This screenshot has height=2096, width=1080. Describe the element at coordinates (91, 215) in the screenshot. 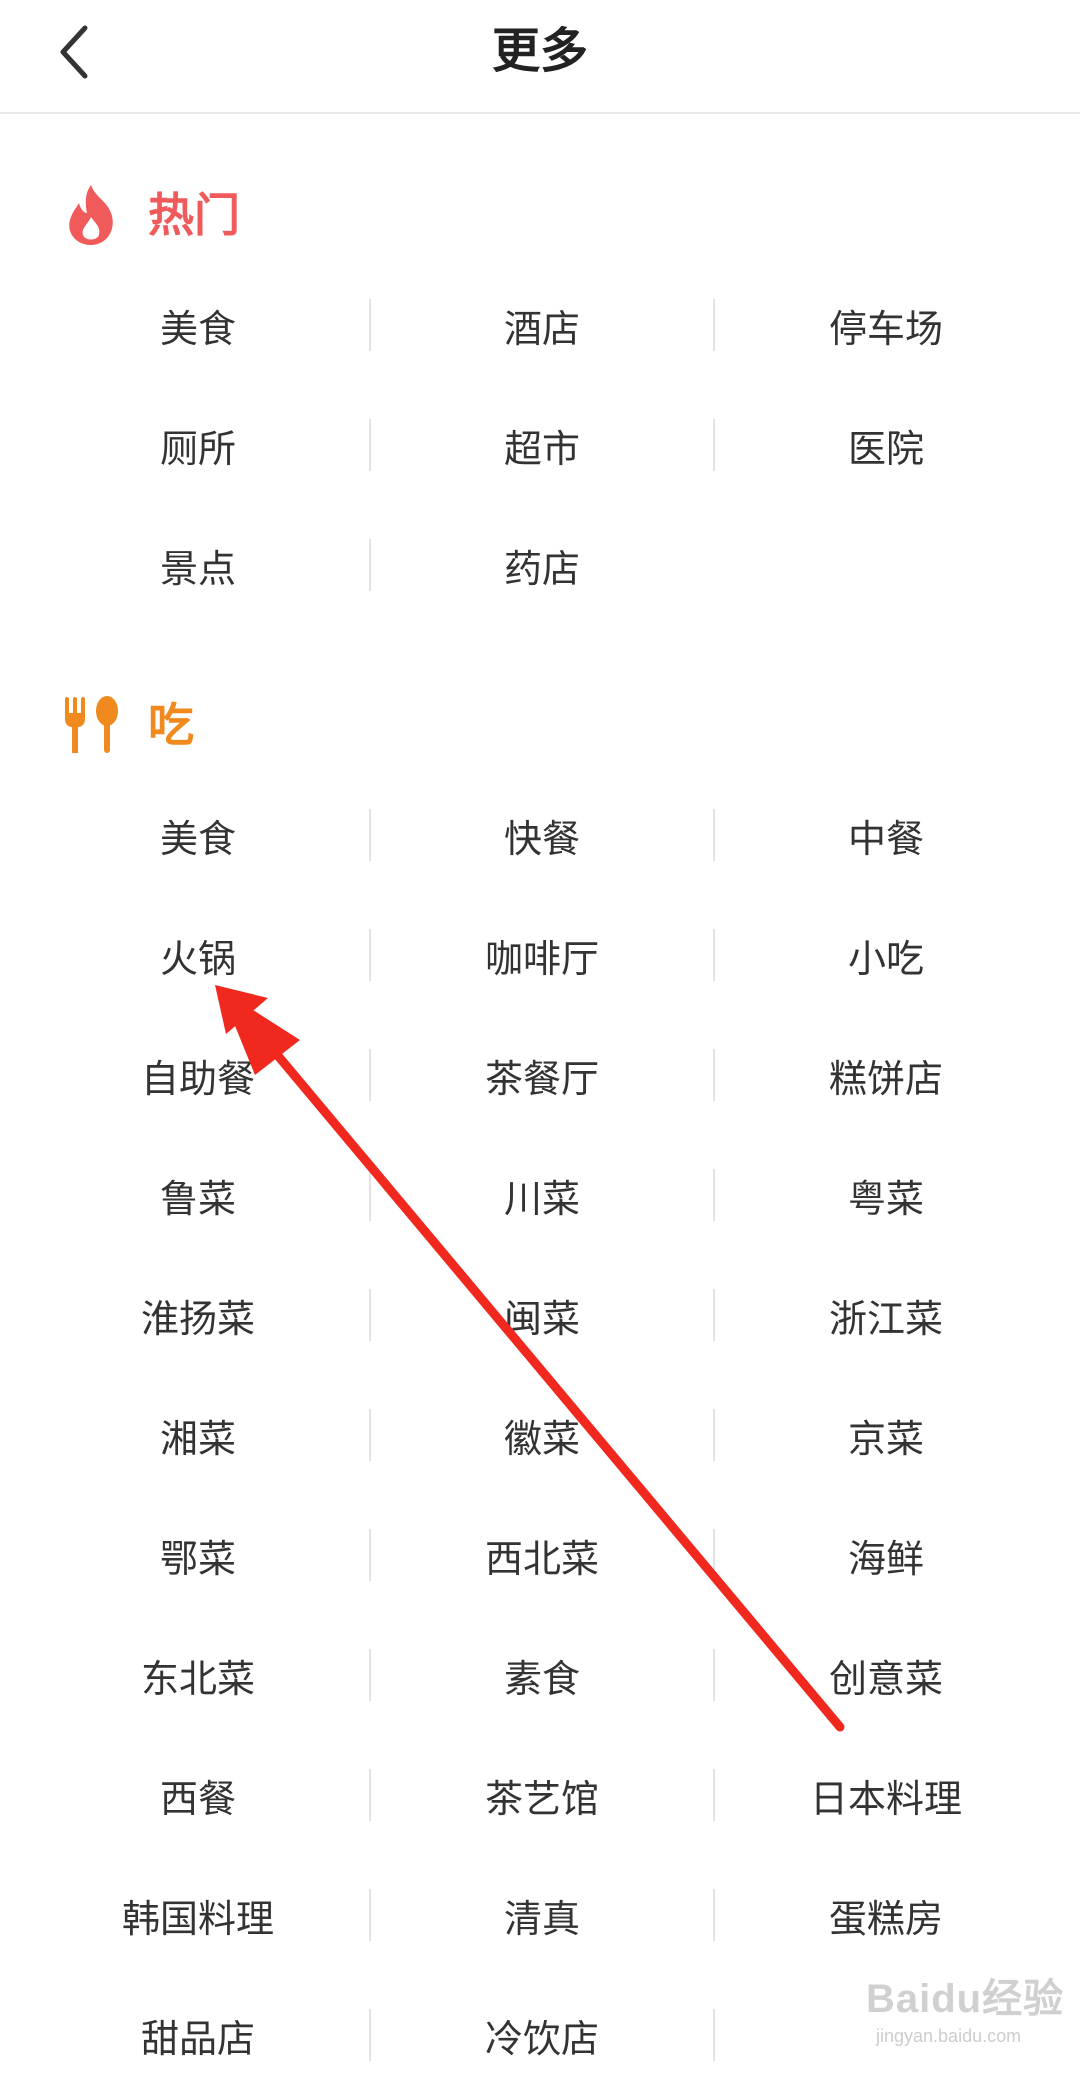

I see `flame-icon` at that location.